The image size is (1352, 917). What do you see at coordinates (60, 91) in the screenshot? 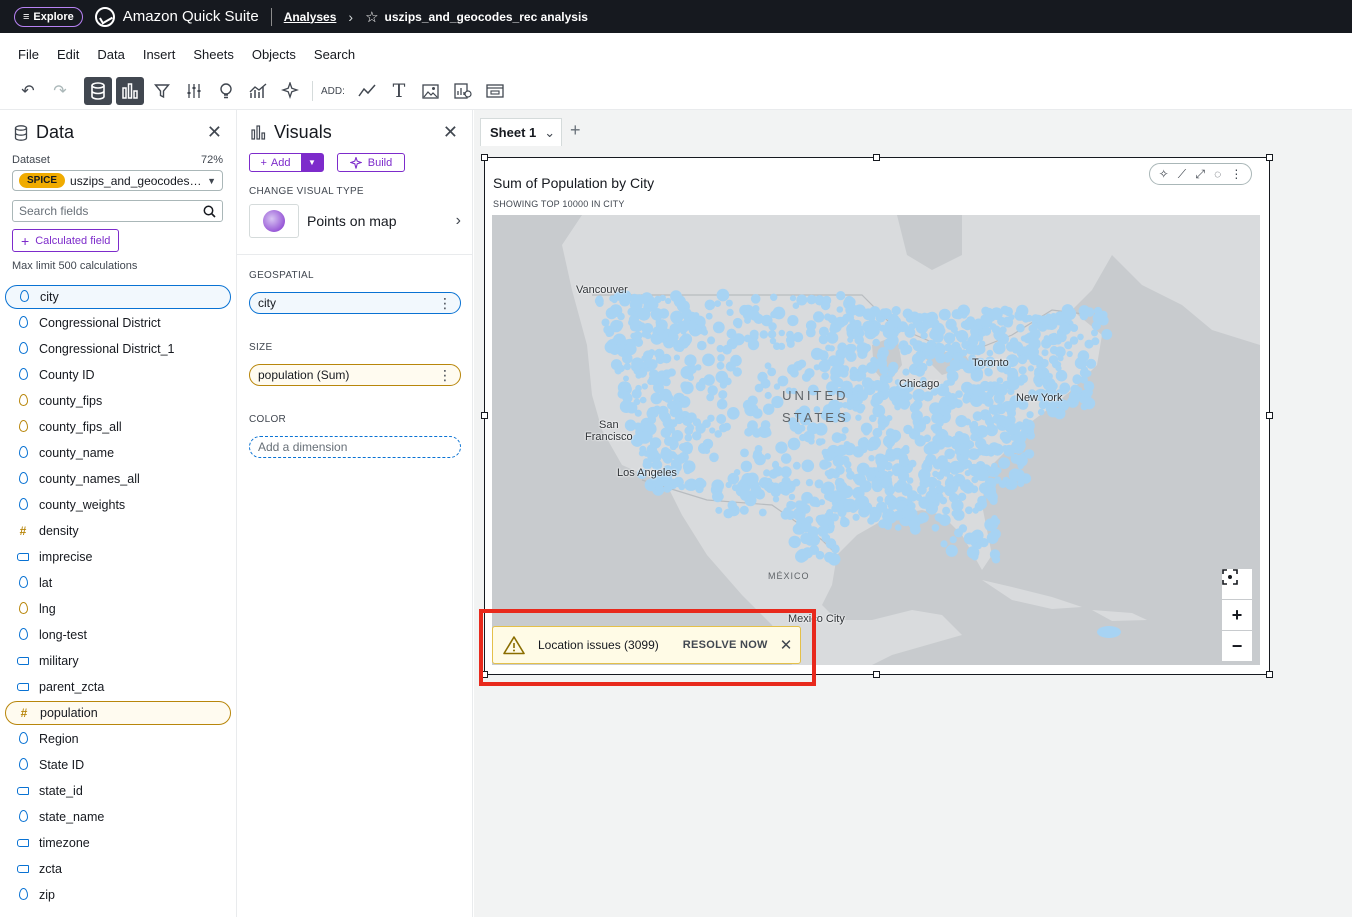
I see `redo-icon: ↷` at bounding box center [60, 91].